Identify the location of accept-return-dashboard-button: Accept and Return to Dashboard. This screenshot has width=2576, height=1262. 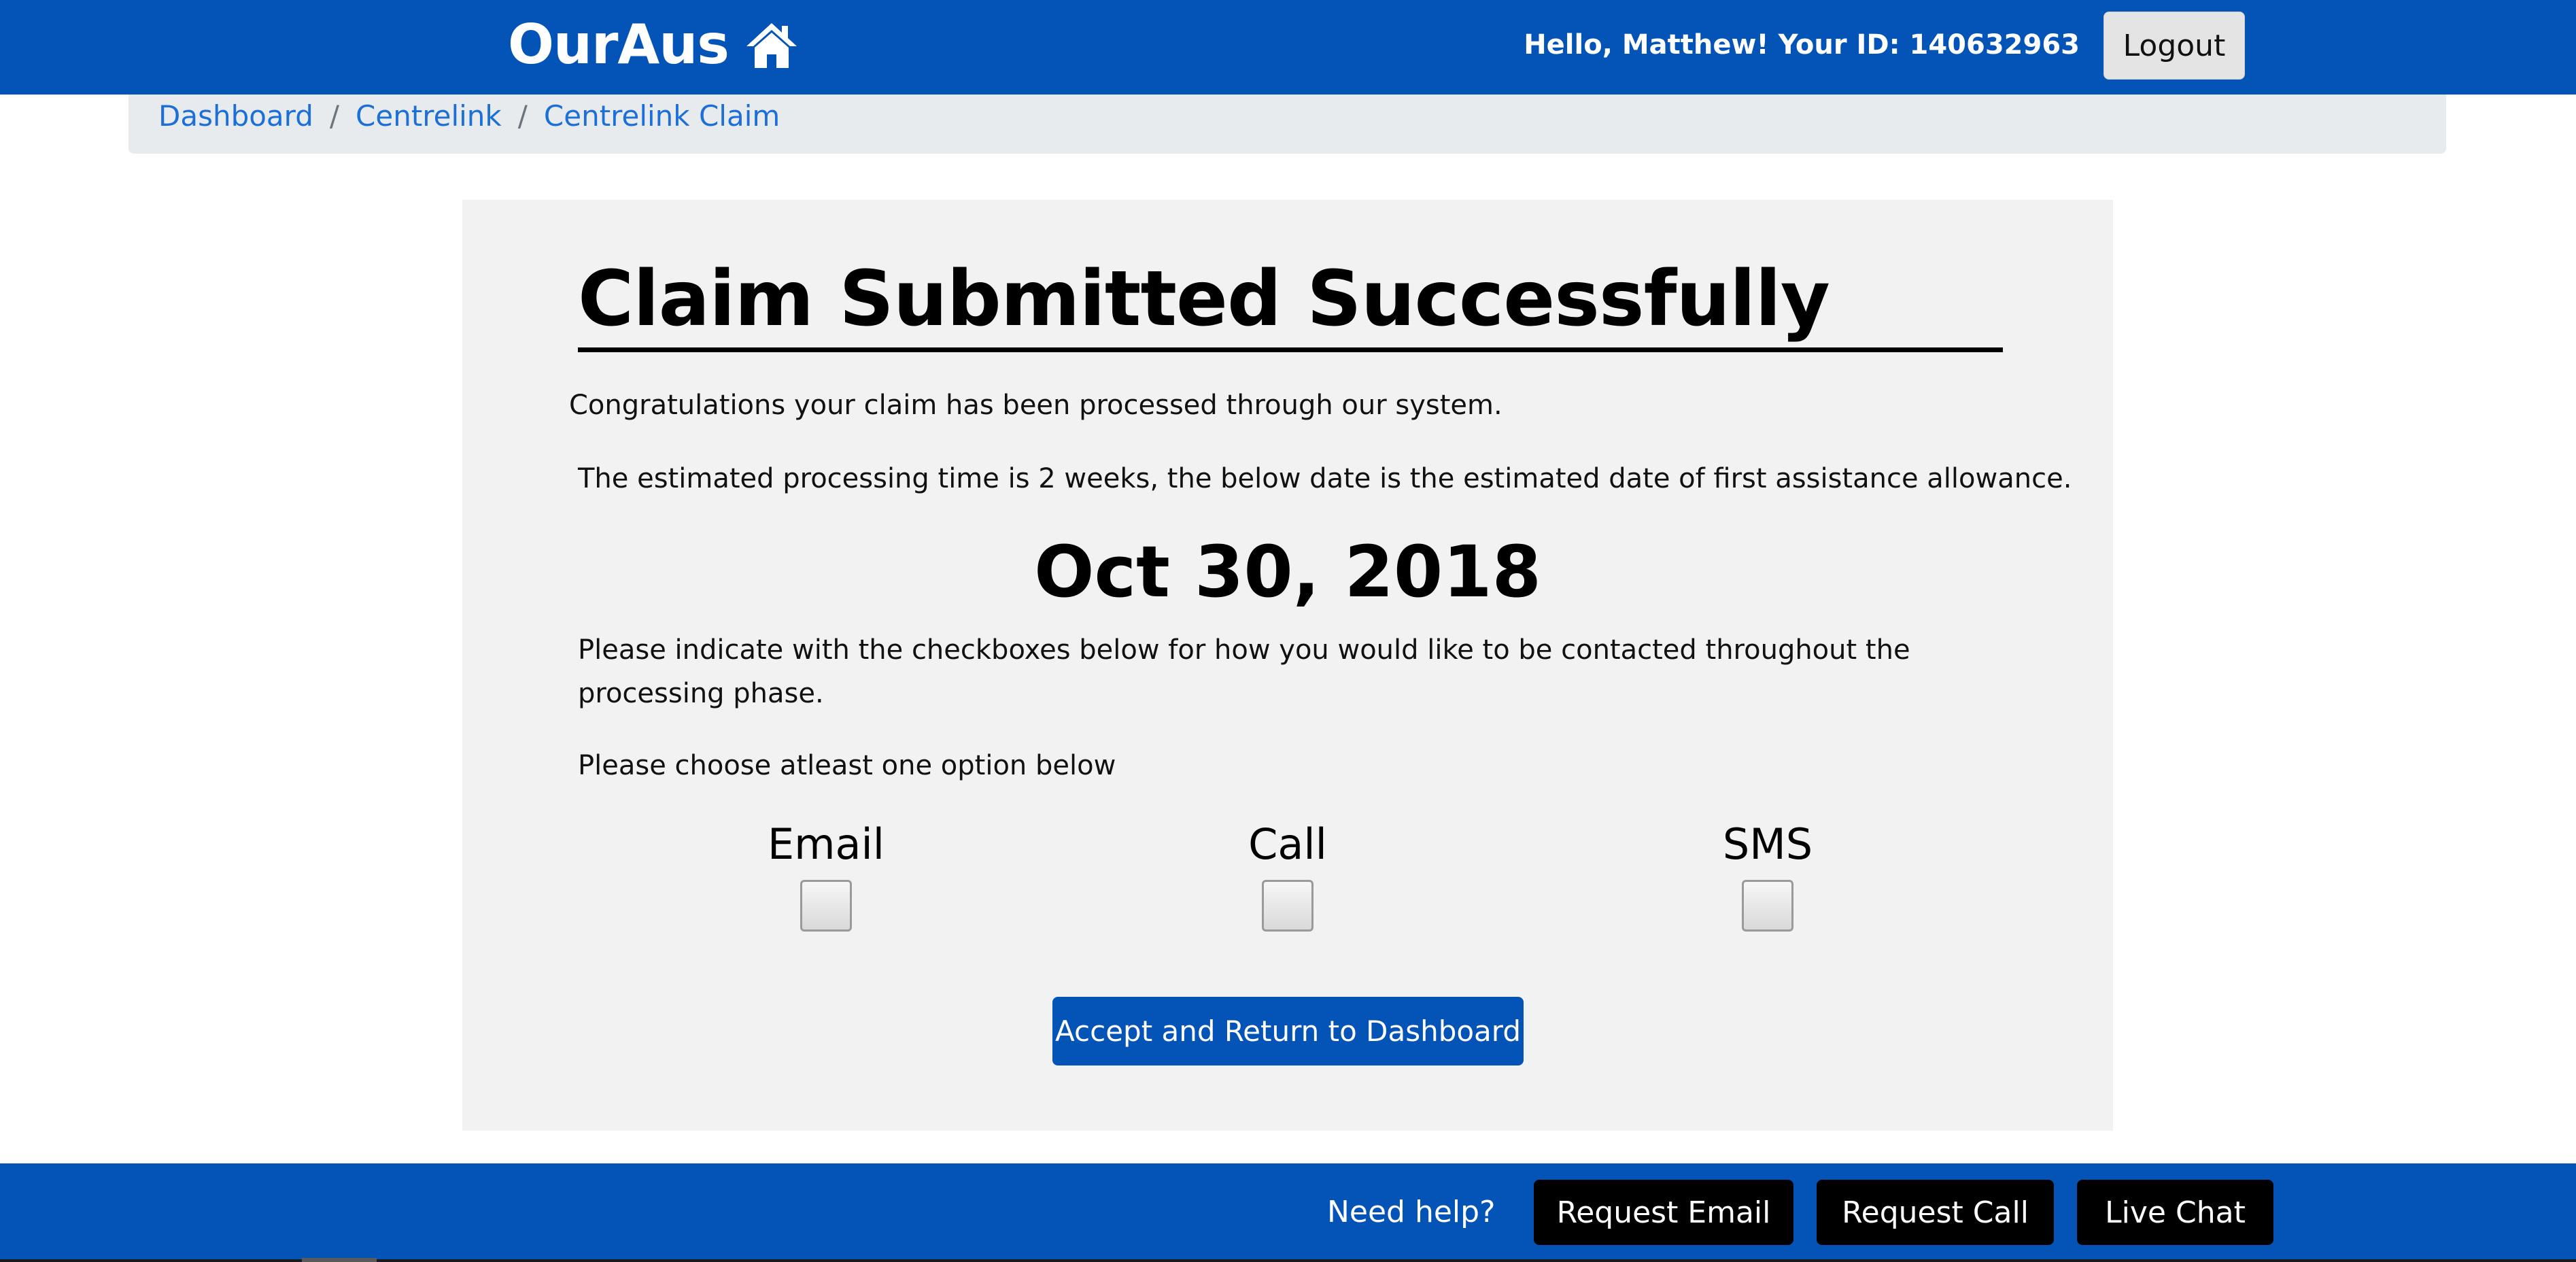
(1288, 1031).